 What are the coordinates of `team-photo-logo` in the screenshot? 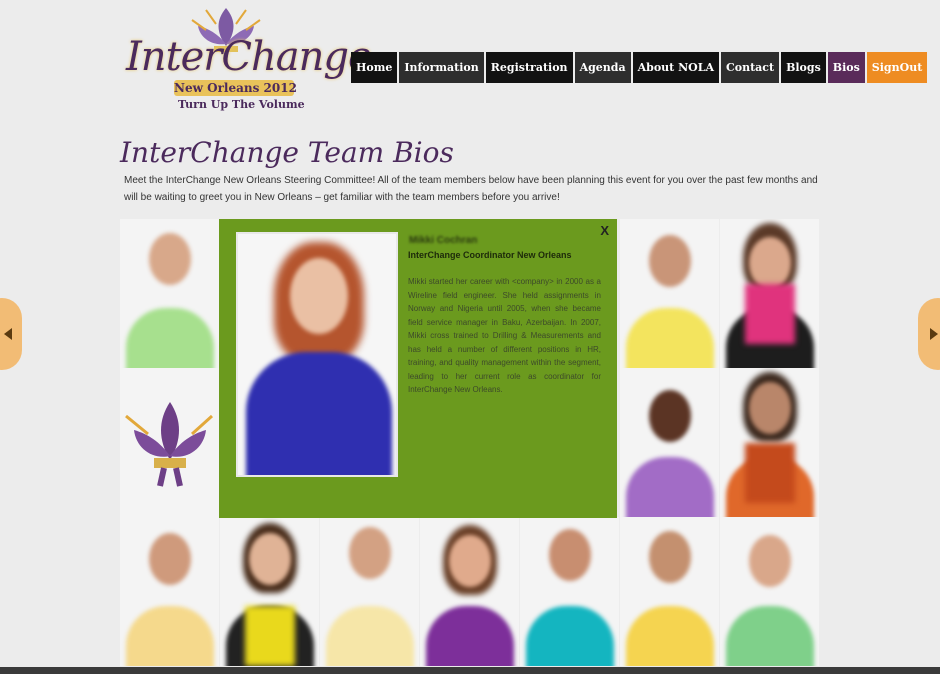 It's located at (169, 442).